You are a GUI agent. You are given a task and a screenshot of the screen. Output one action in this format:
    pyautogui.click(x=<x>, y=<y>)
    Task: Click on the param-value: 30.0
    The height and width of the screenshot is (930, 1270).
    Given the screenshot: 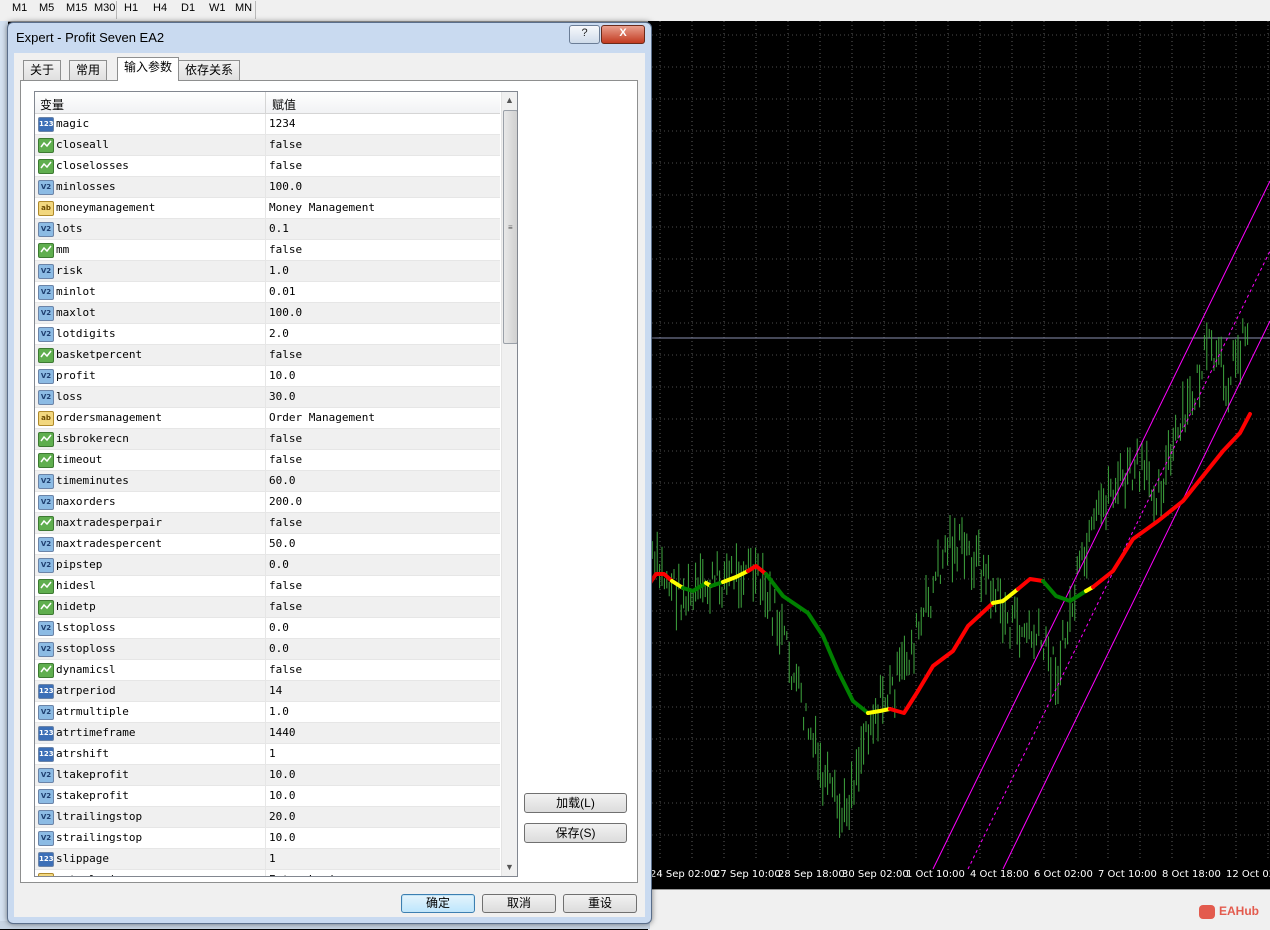 What is the action you would take?
    pyautogui.click(x=282, y=396)
    